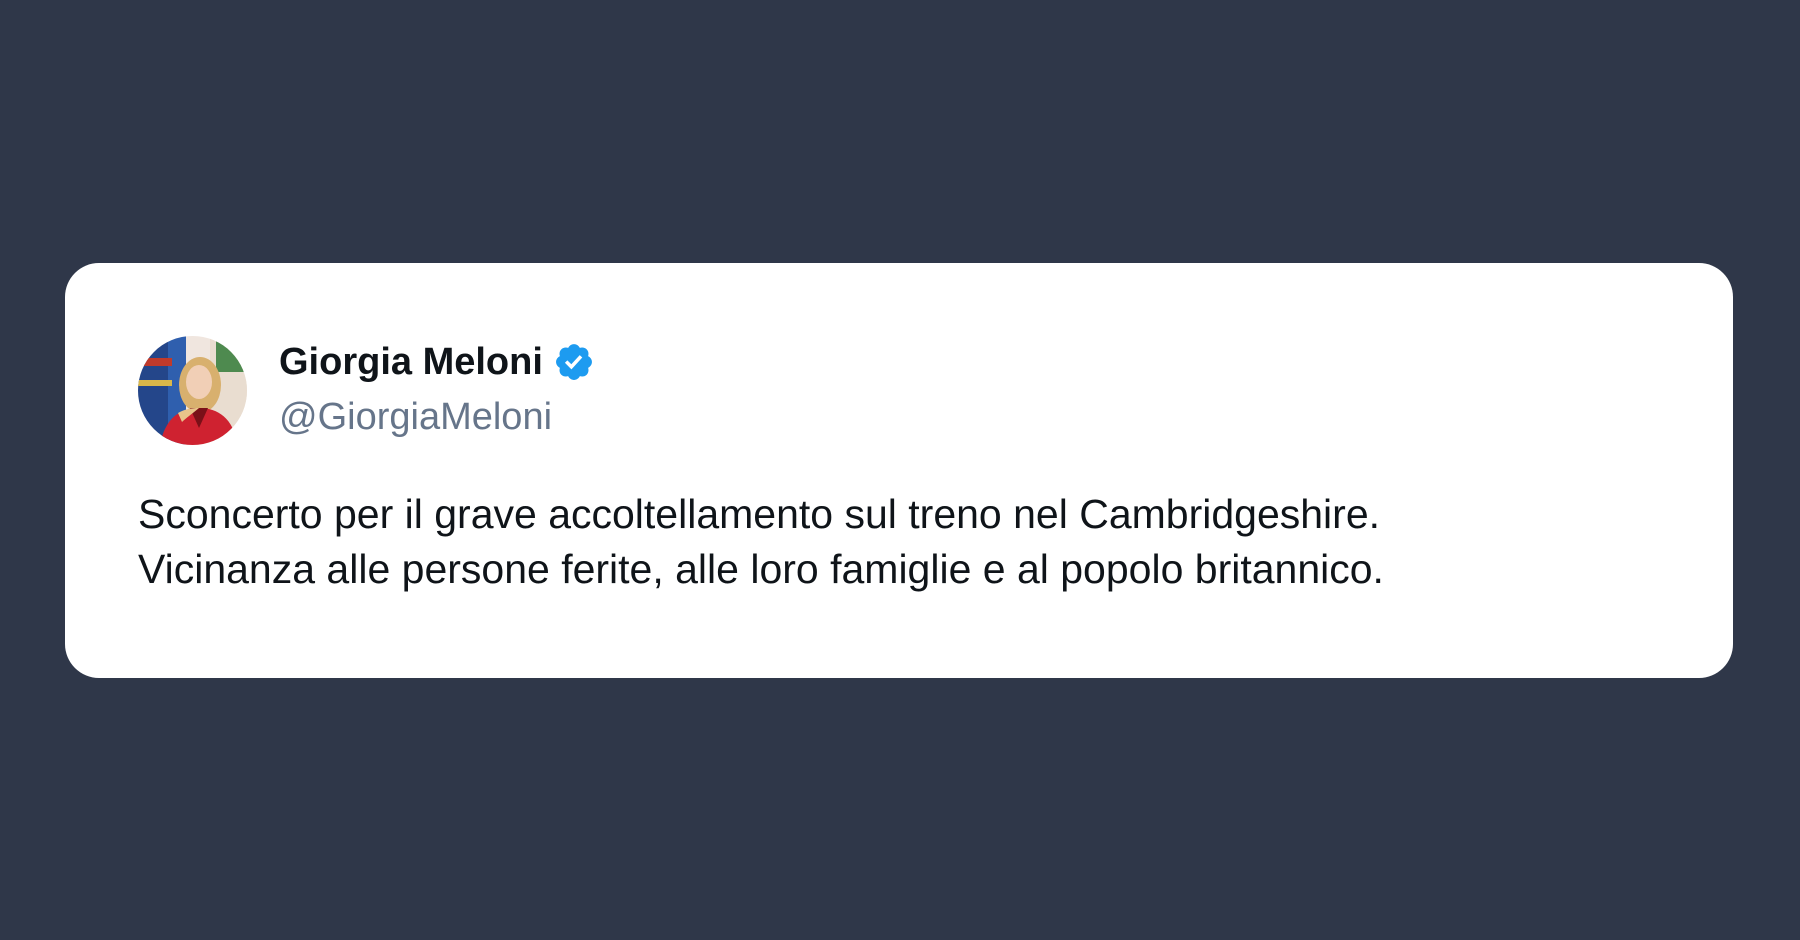  What do you see at coordinates (415, 417) in the screenshot?
I see `author-handle: @GiorgiaMeloni` at bounding box center [415, 417].